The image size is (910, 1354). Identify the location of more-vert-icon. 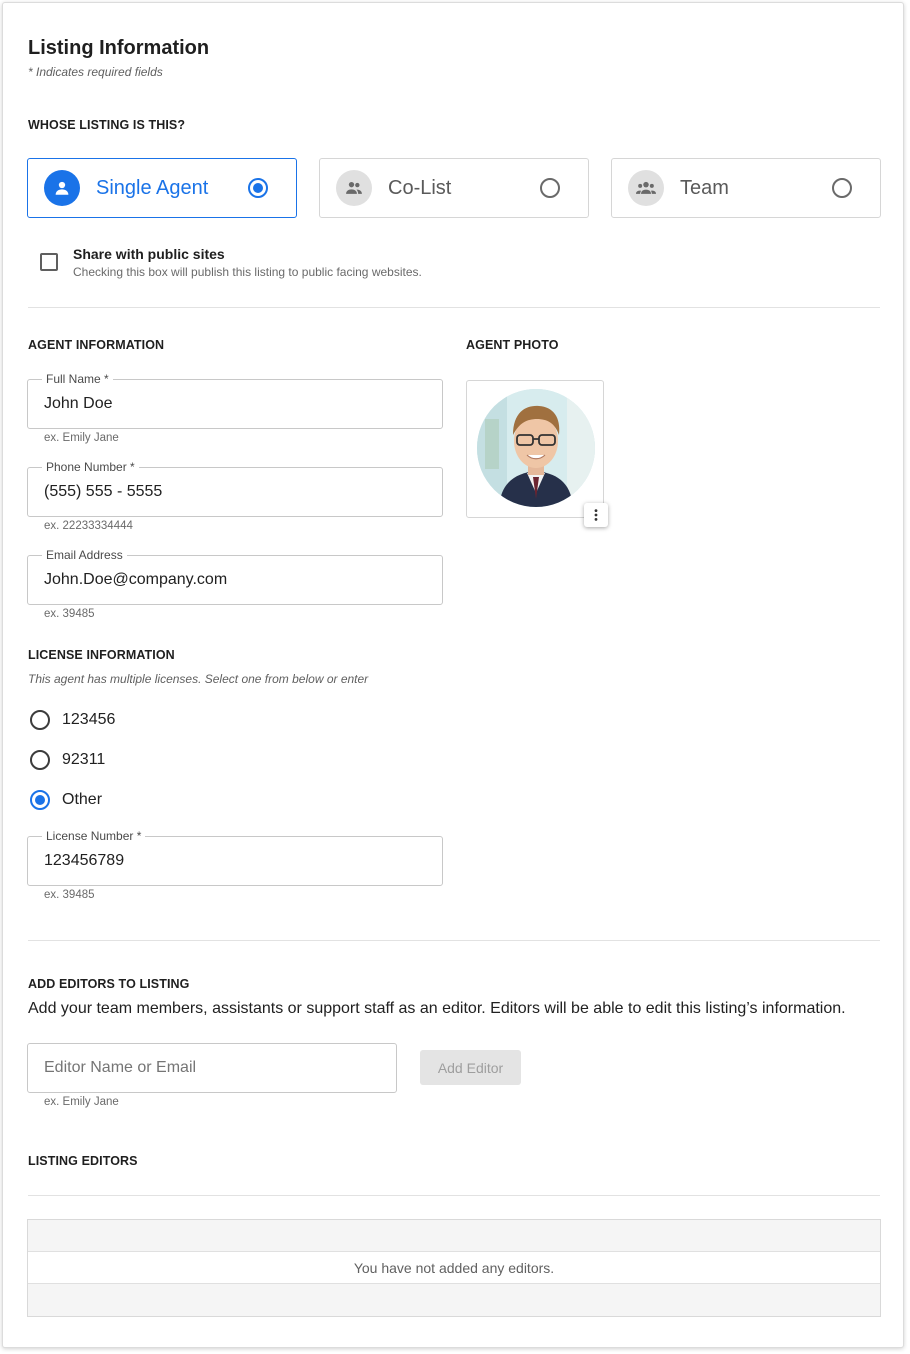
(596, 515).